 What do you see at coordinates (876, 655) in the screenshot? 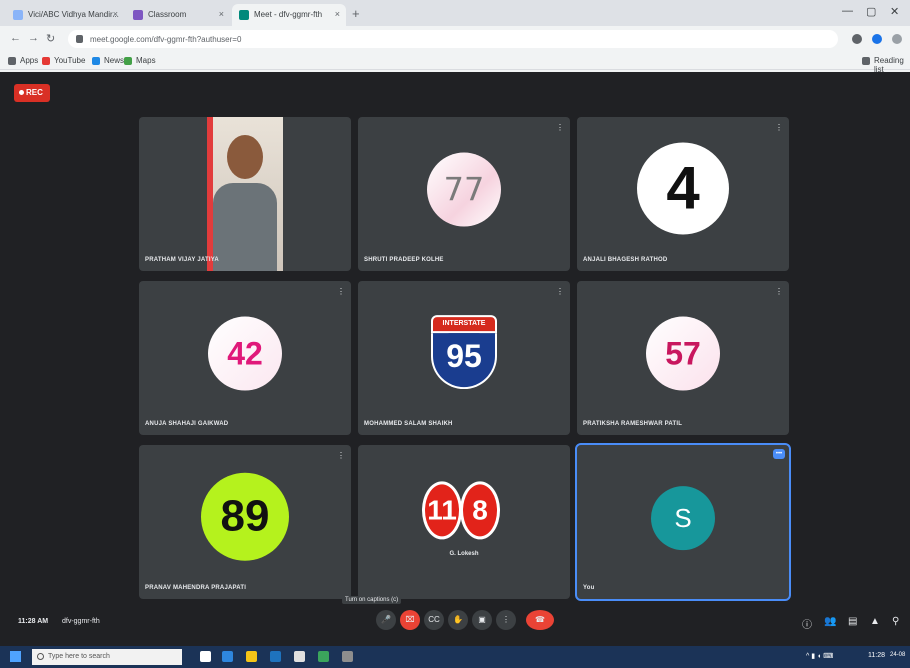
I see `tray-time: 11:28` at bounding box center [876, 655].